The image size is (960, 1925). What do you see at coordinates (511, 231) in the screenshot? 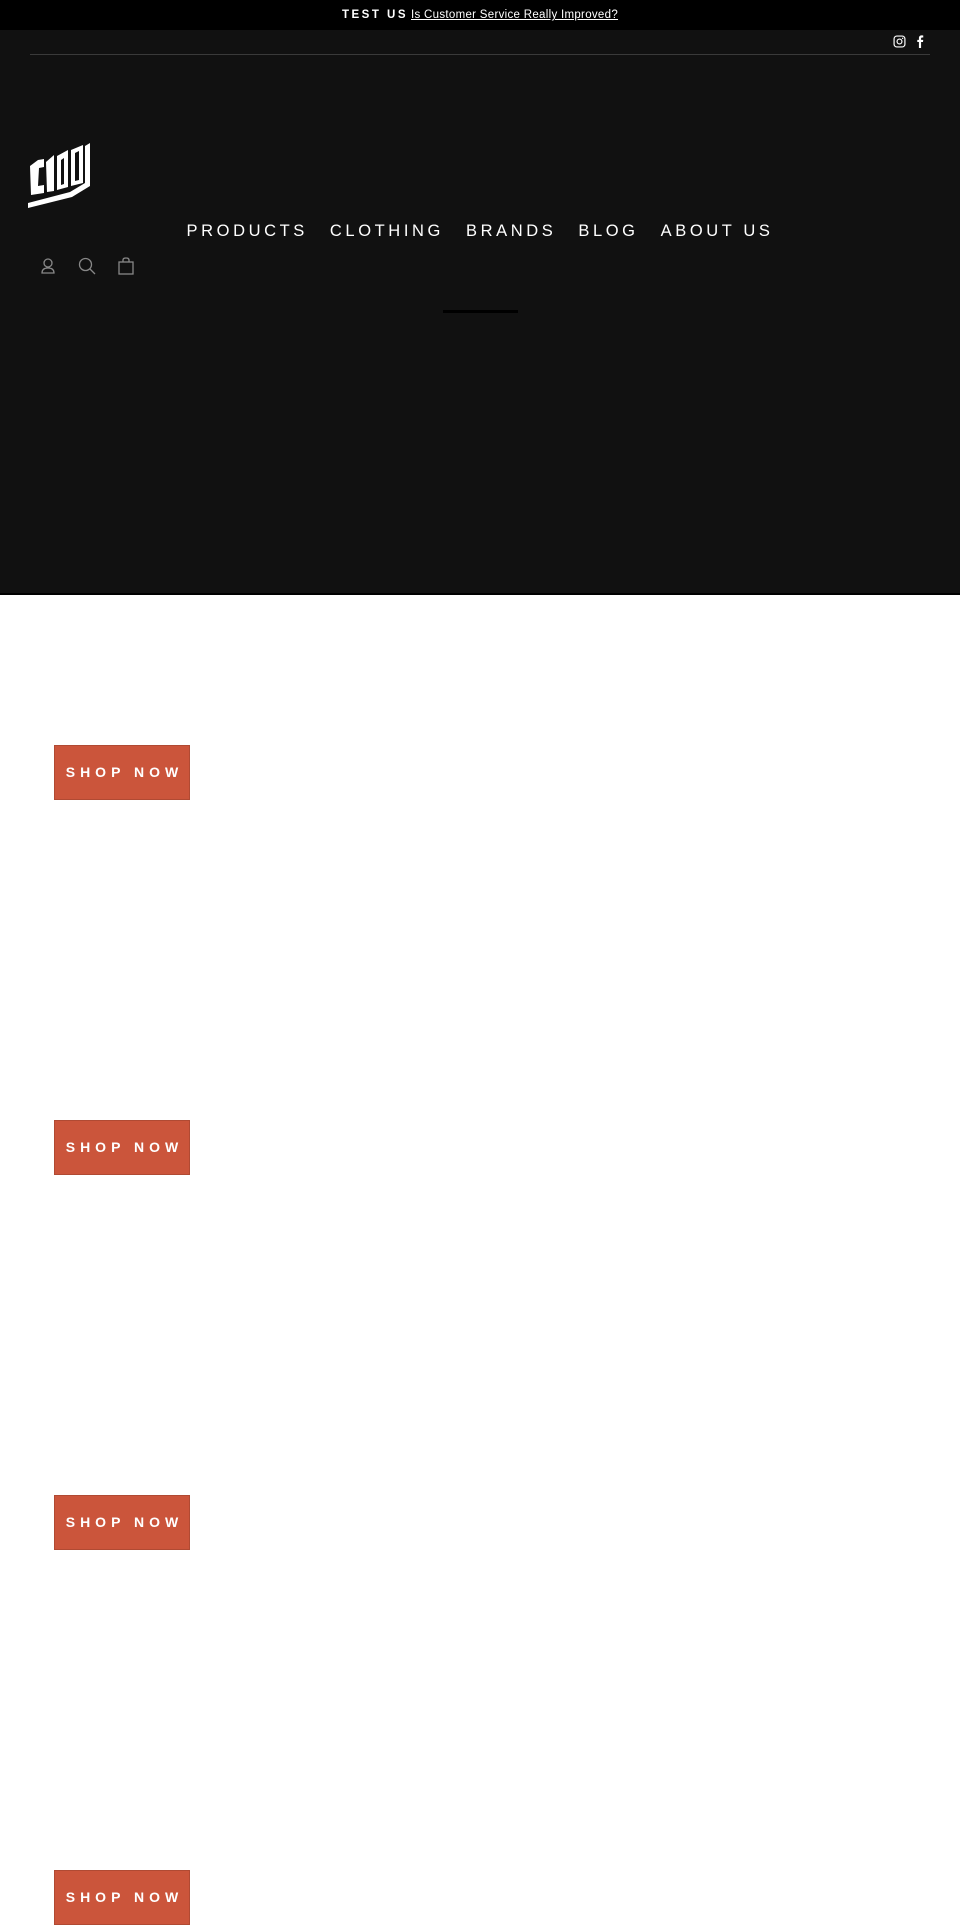
I see `nav-item-brands: BRANDS` at bounding box center [511, 231].